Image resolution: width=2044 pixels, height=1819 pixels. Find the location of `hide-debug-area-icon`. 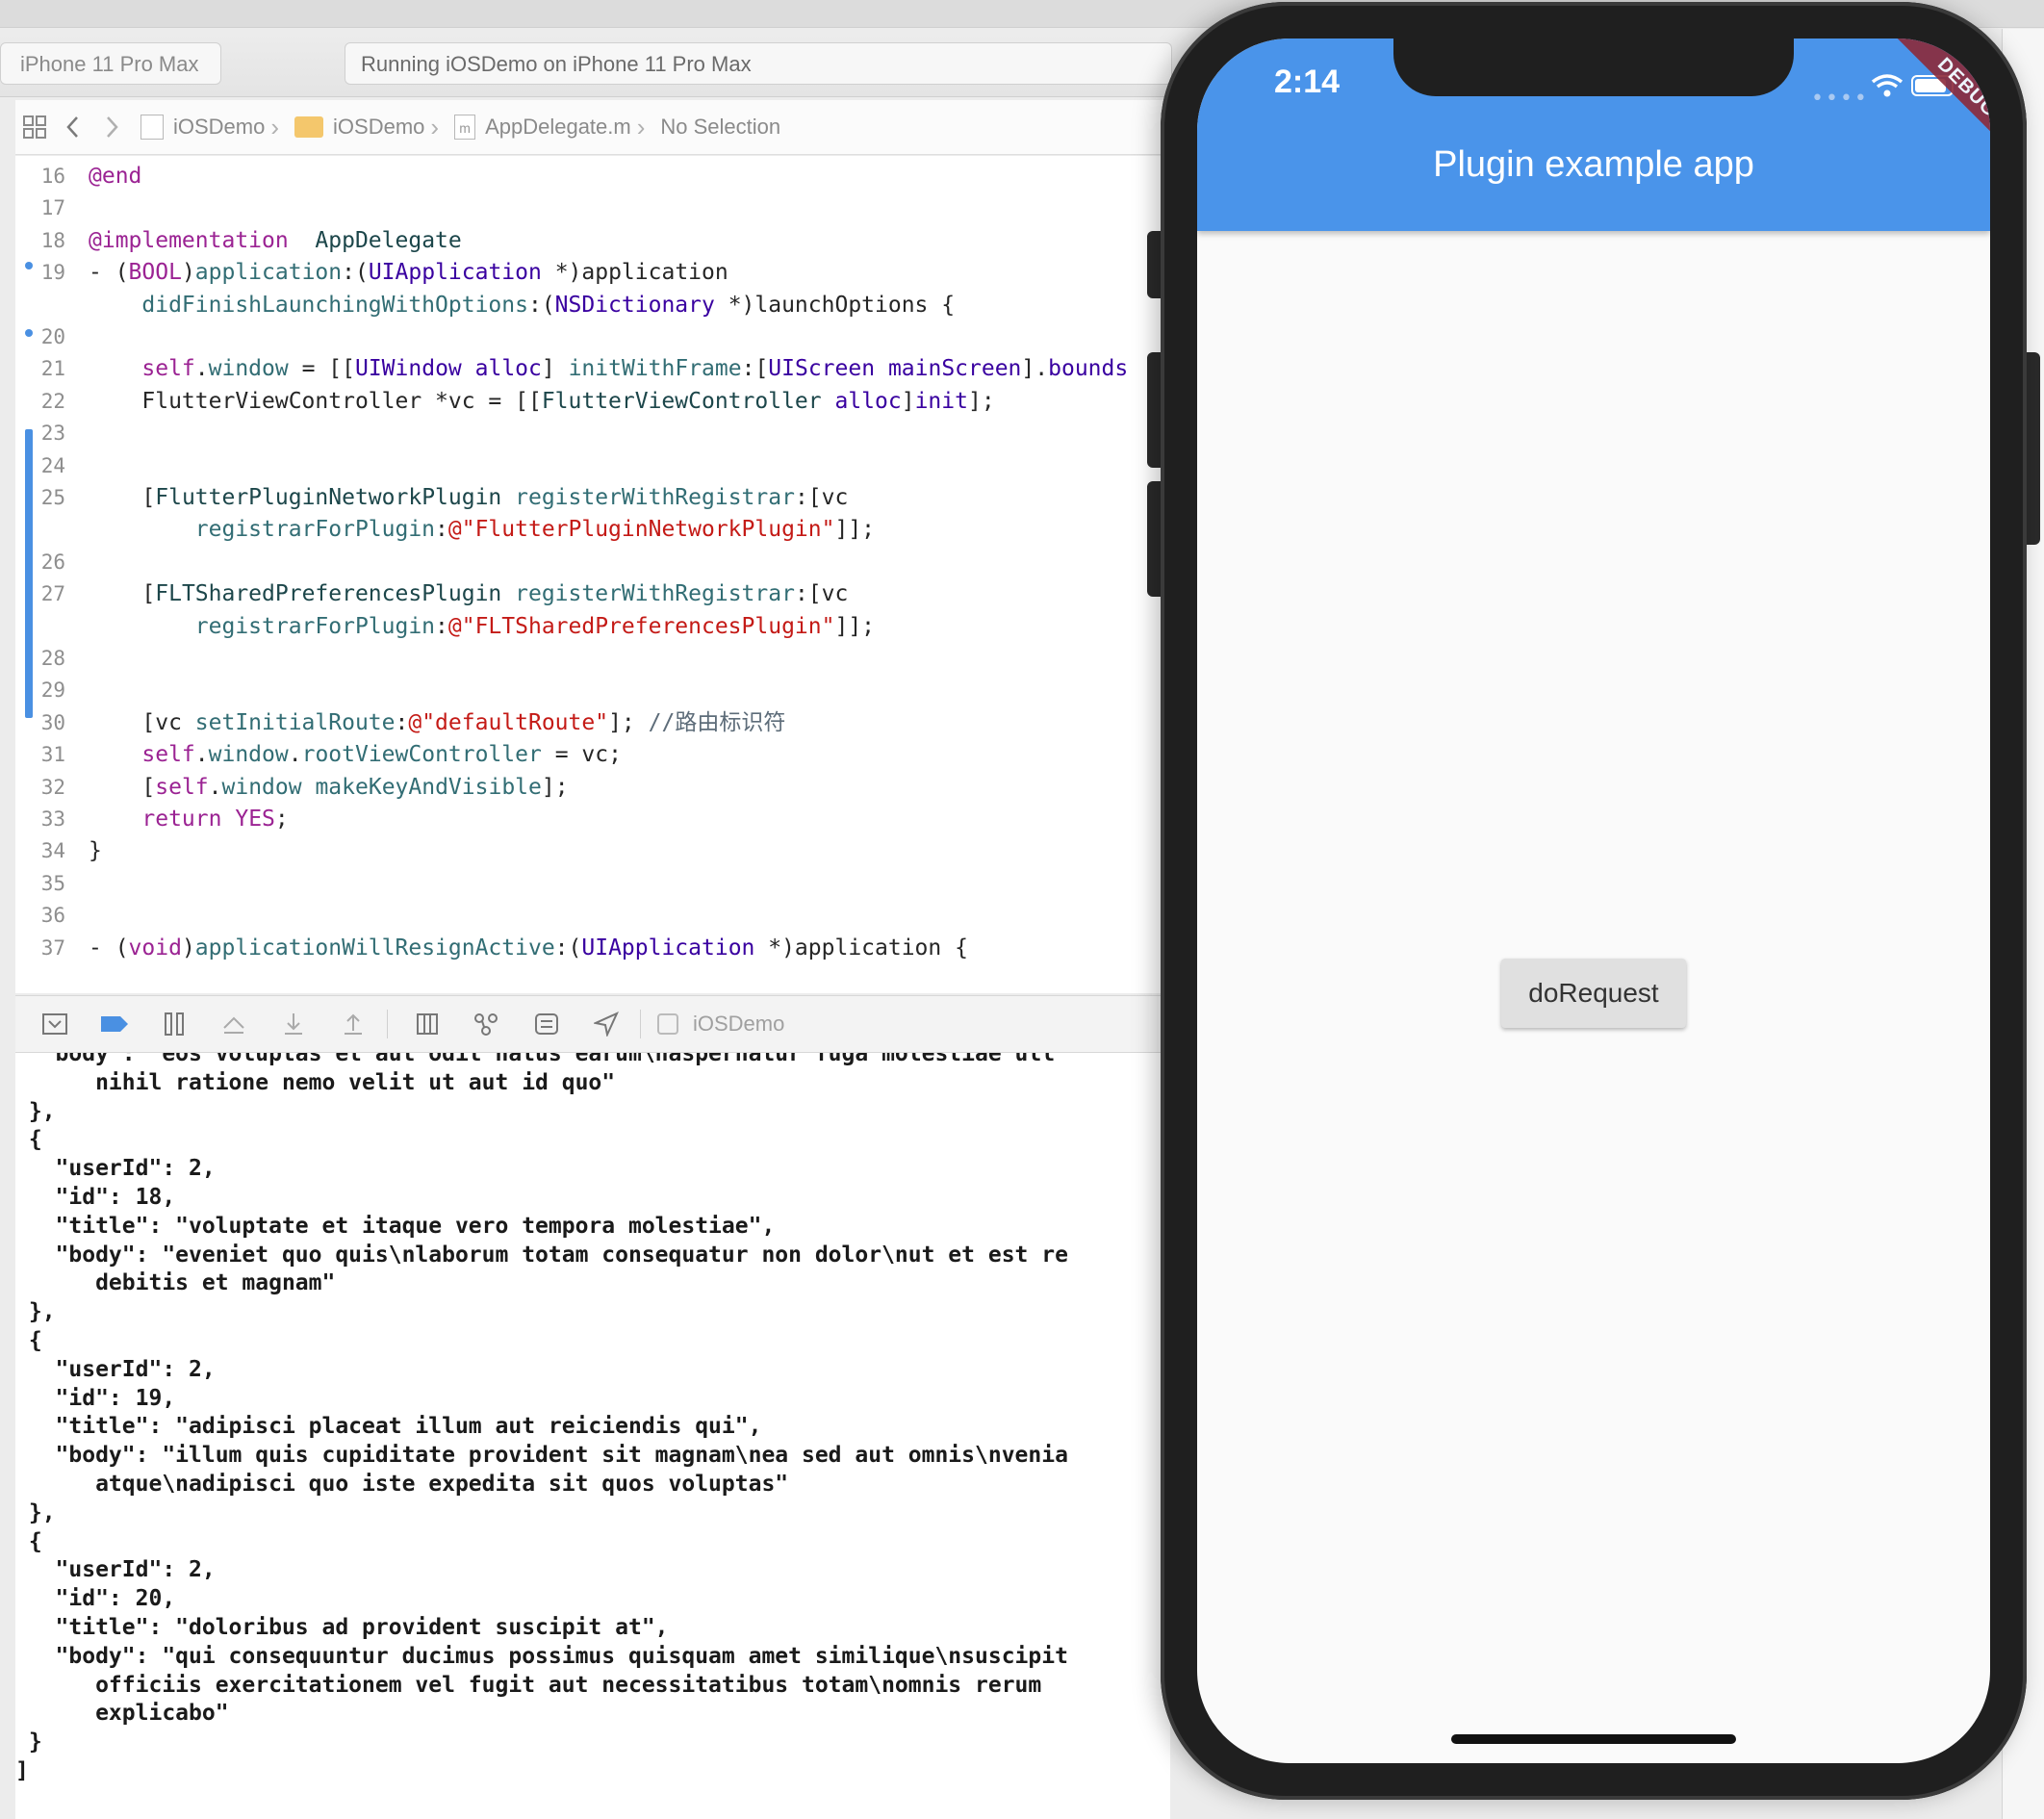

hide-debug-area-icon is located at coordinates (55, 1024).